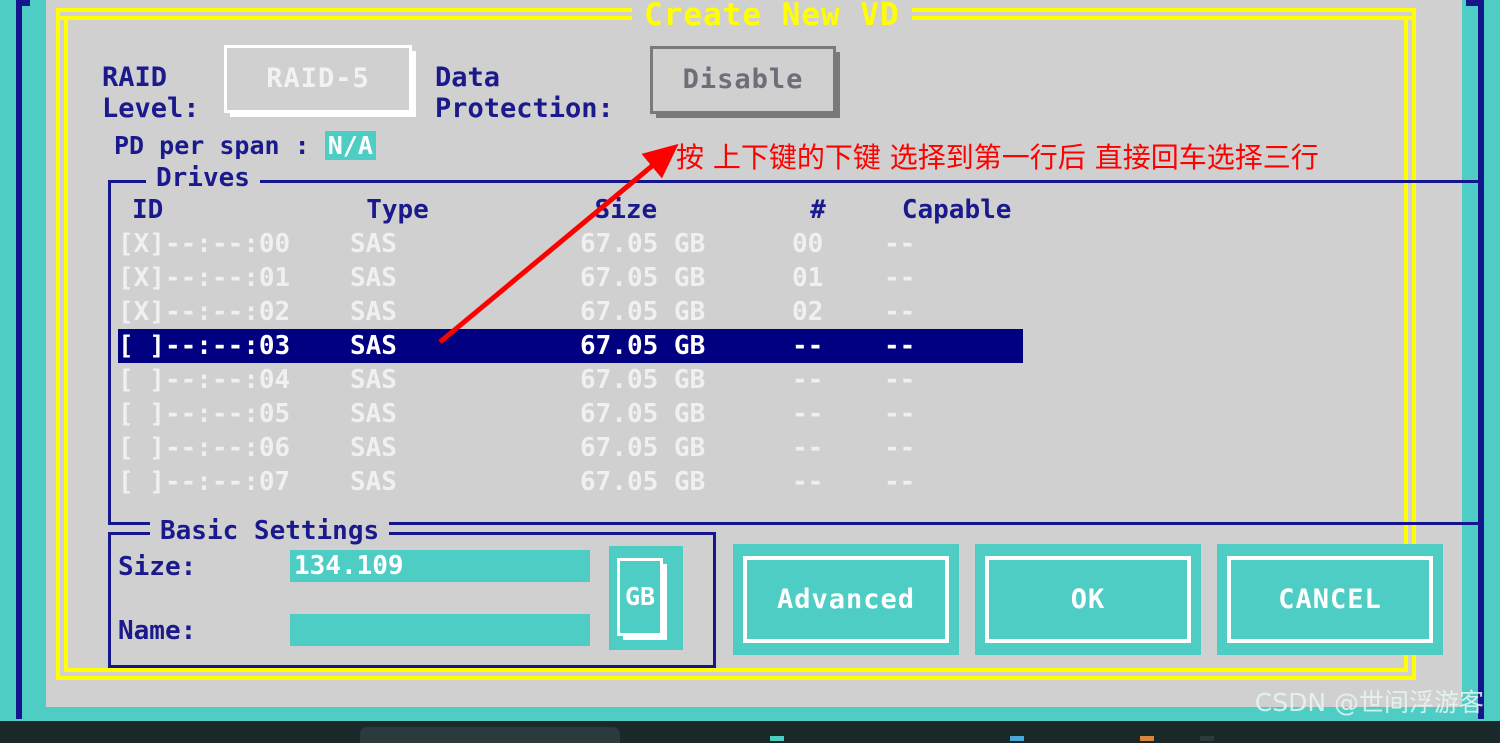 This screenshot has height=743, width=1500. Describe the element at coordinates (204, 448) in the screenshot. I see `cell-id: [ ]--:--:06` at that location.